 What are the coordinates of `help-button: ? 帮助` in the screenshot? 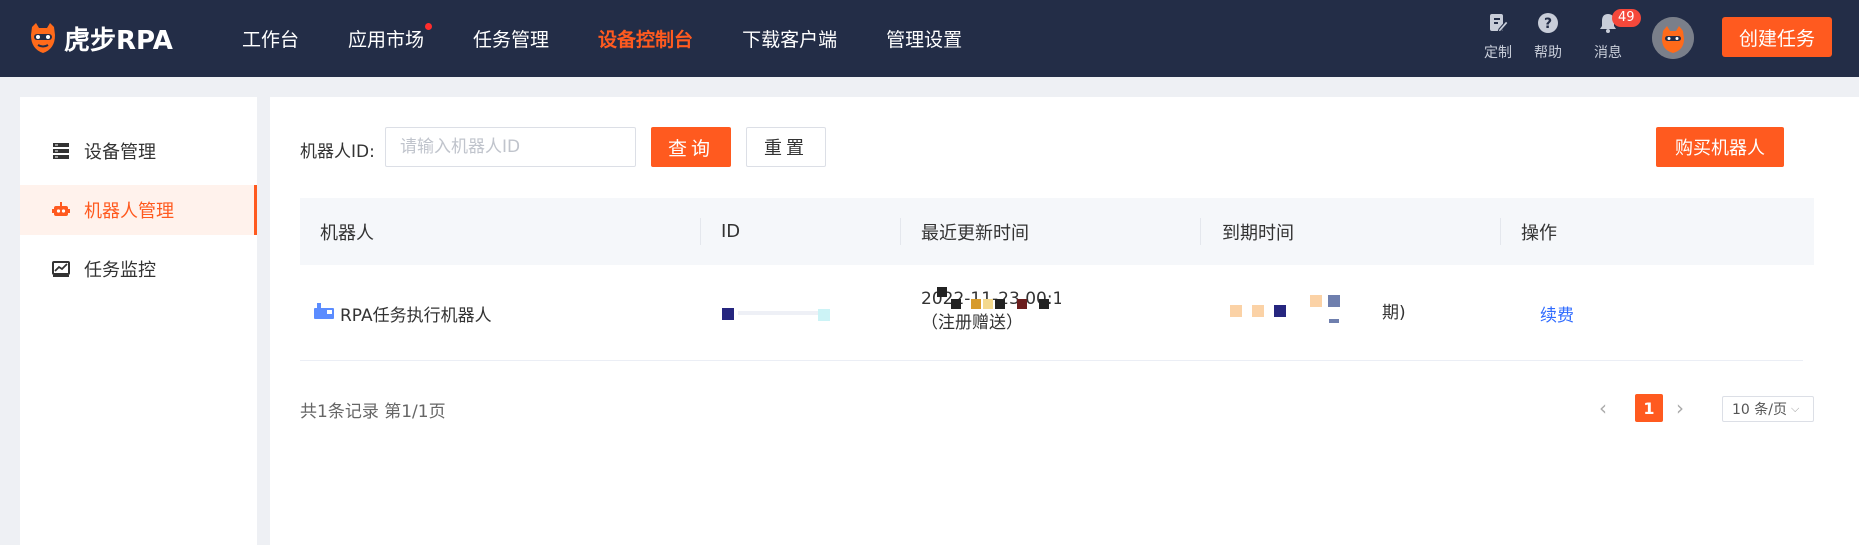 It's located at (1548, 38).